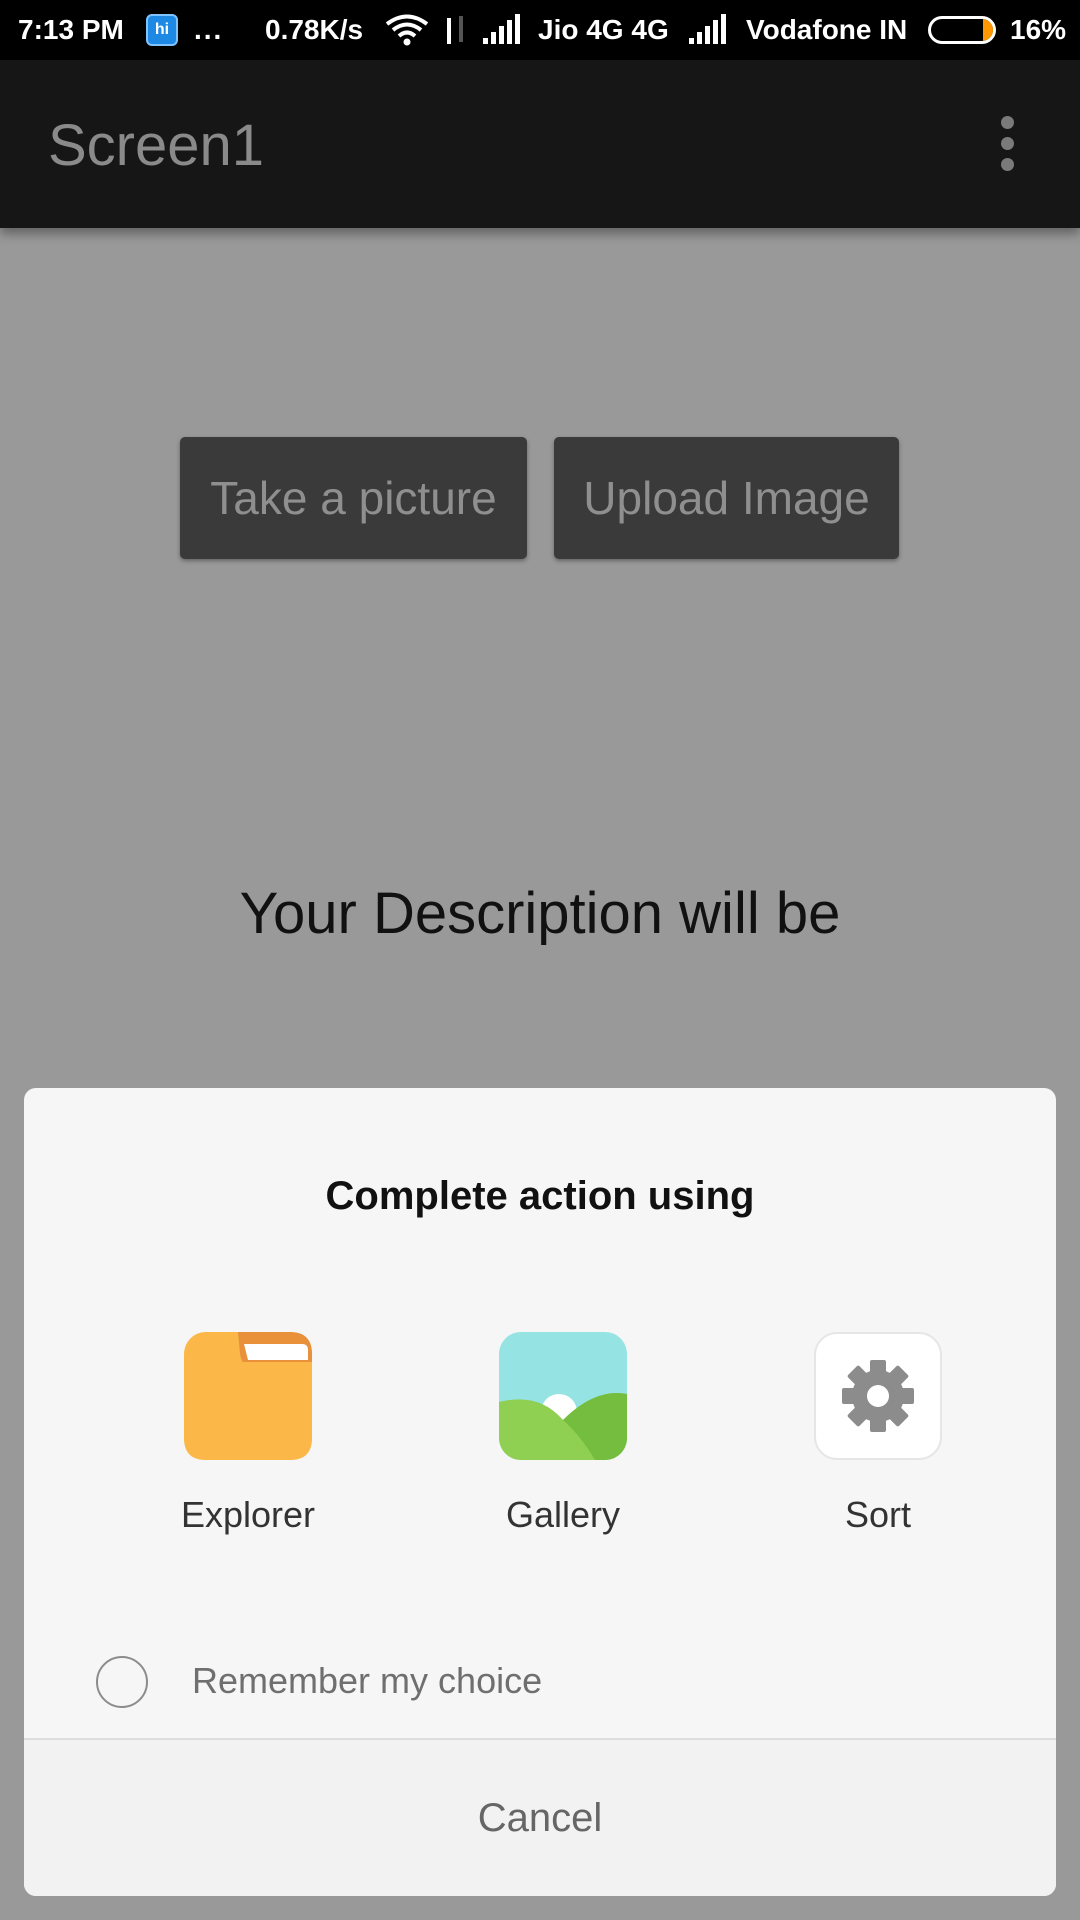 This screenshot has height=1920, width=1080. Describe the element at coordinates (603, 29) in the screenshot. I see `carrier-1-label: Jio 4G 4G` at that location.